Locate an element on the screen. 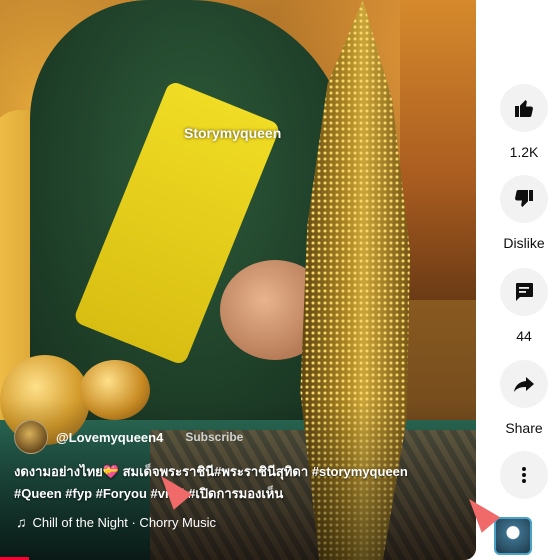 The image size is (560, 560). music-title: Chill of the Night · Chorry Music is located at coordinates (124, 522).